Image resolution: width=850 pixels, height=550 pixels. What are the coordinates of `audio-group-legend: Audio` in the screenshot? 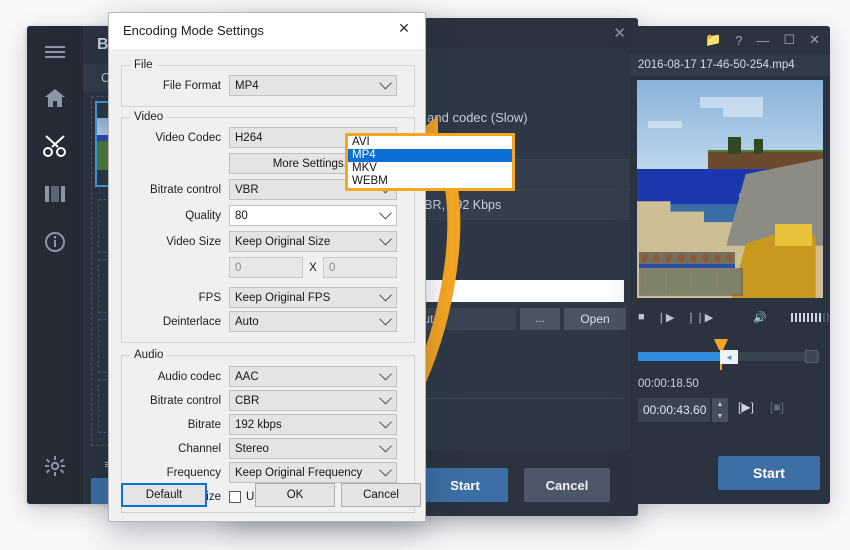 It's located at (149, 355).